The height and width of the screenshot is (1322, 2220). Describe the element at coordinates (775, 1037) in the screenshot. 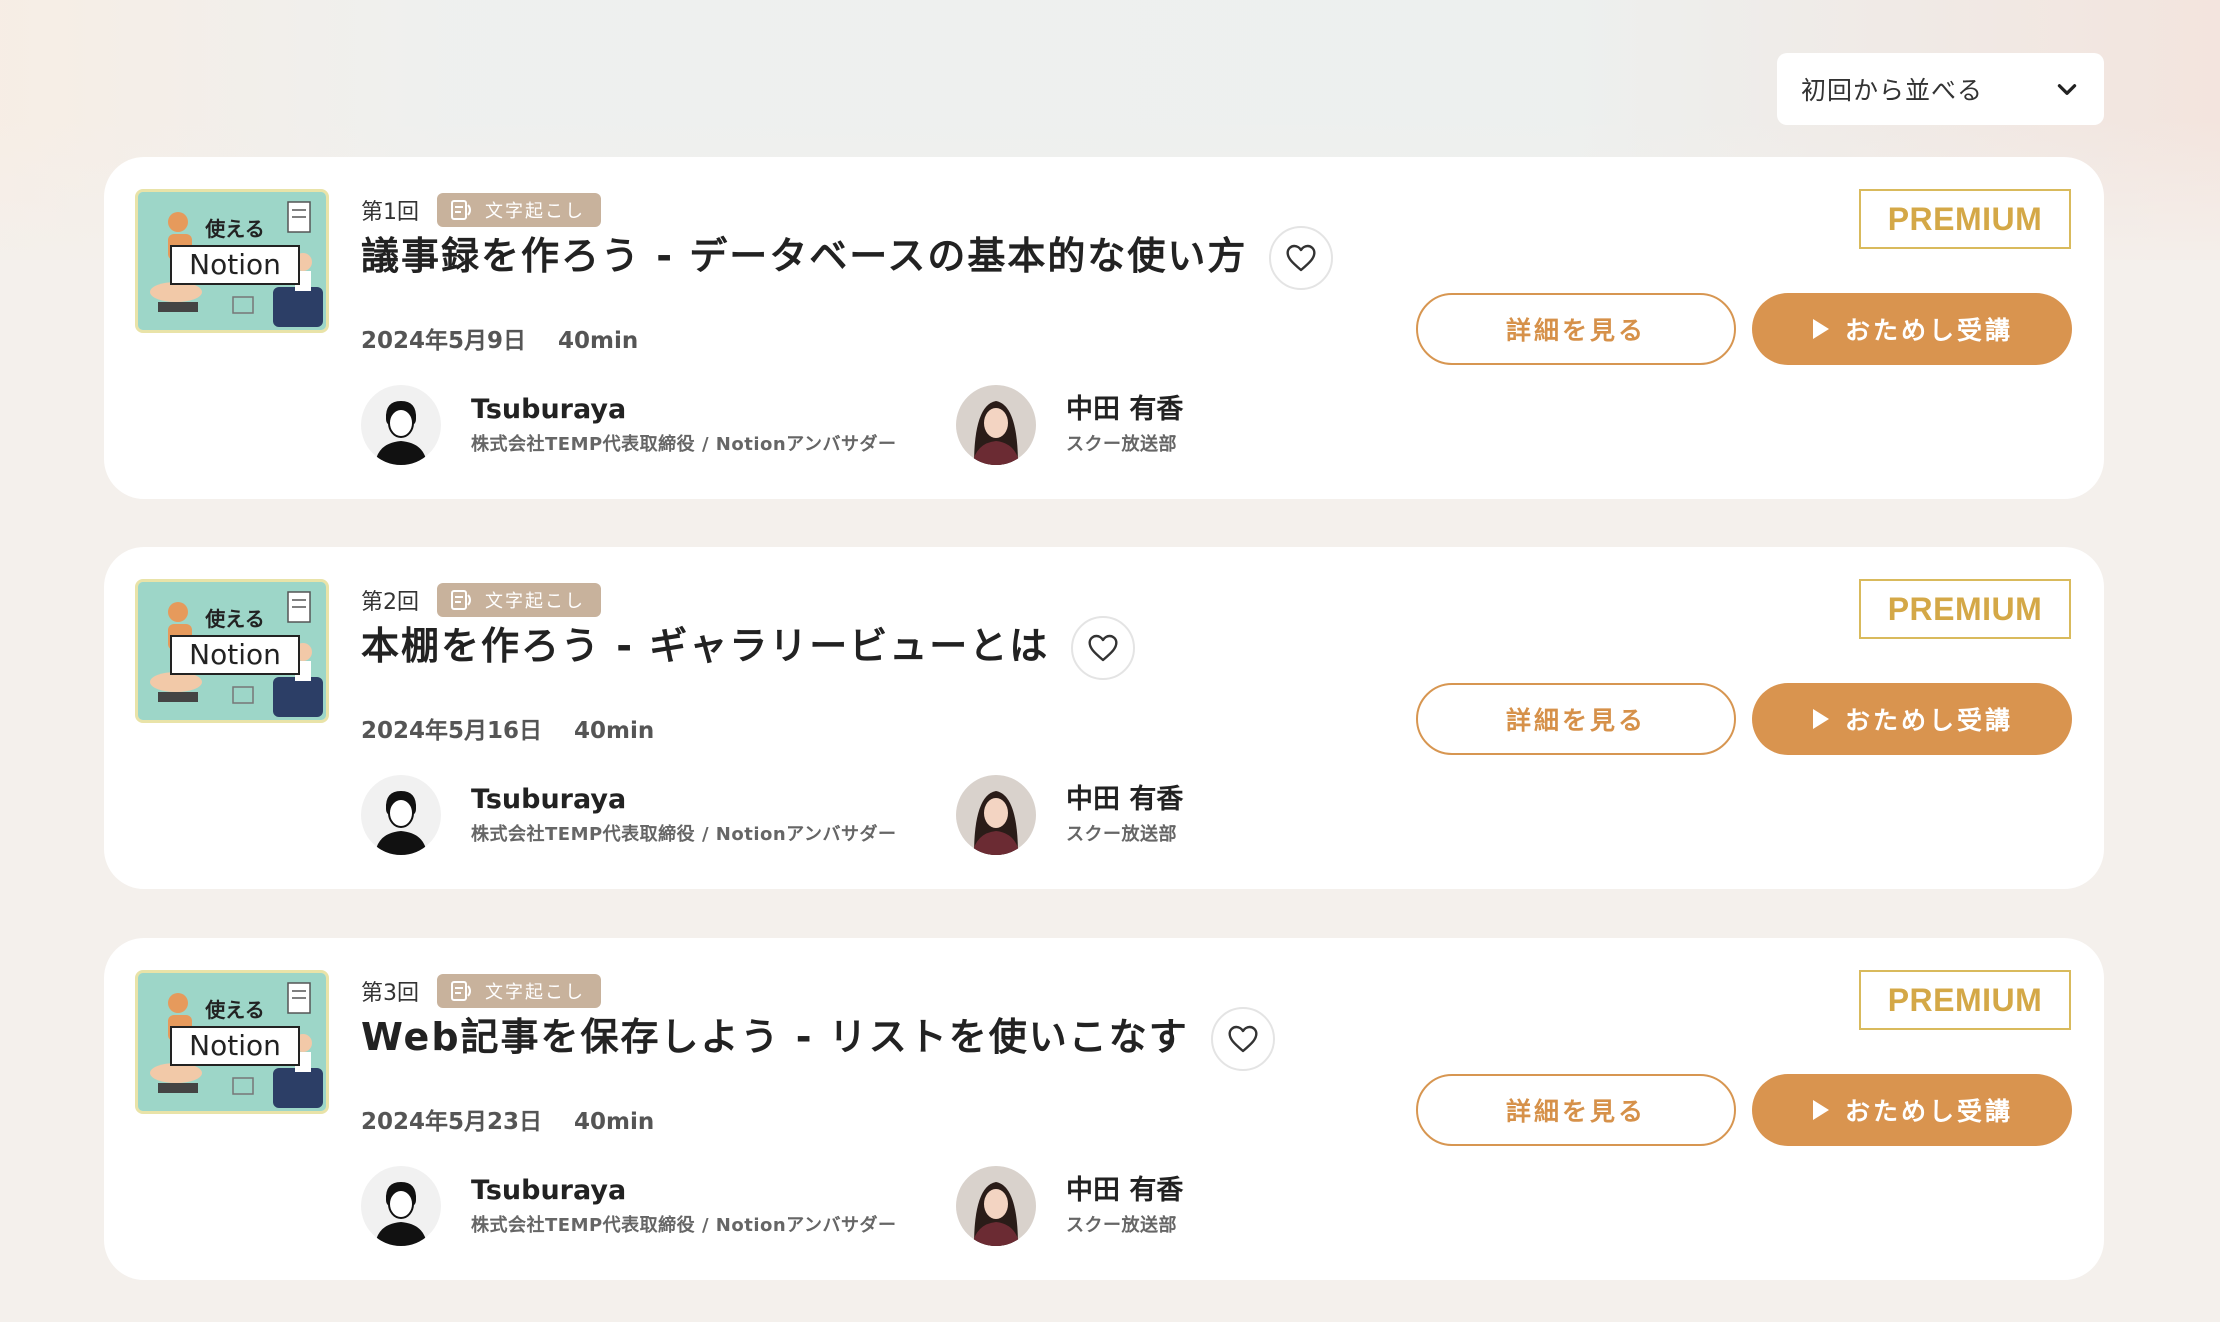

I see `episode-title: Web記事を保存しよう - リストを使いこなす` at that location.